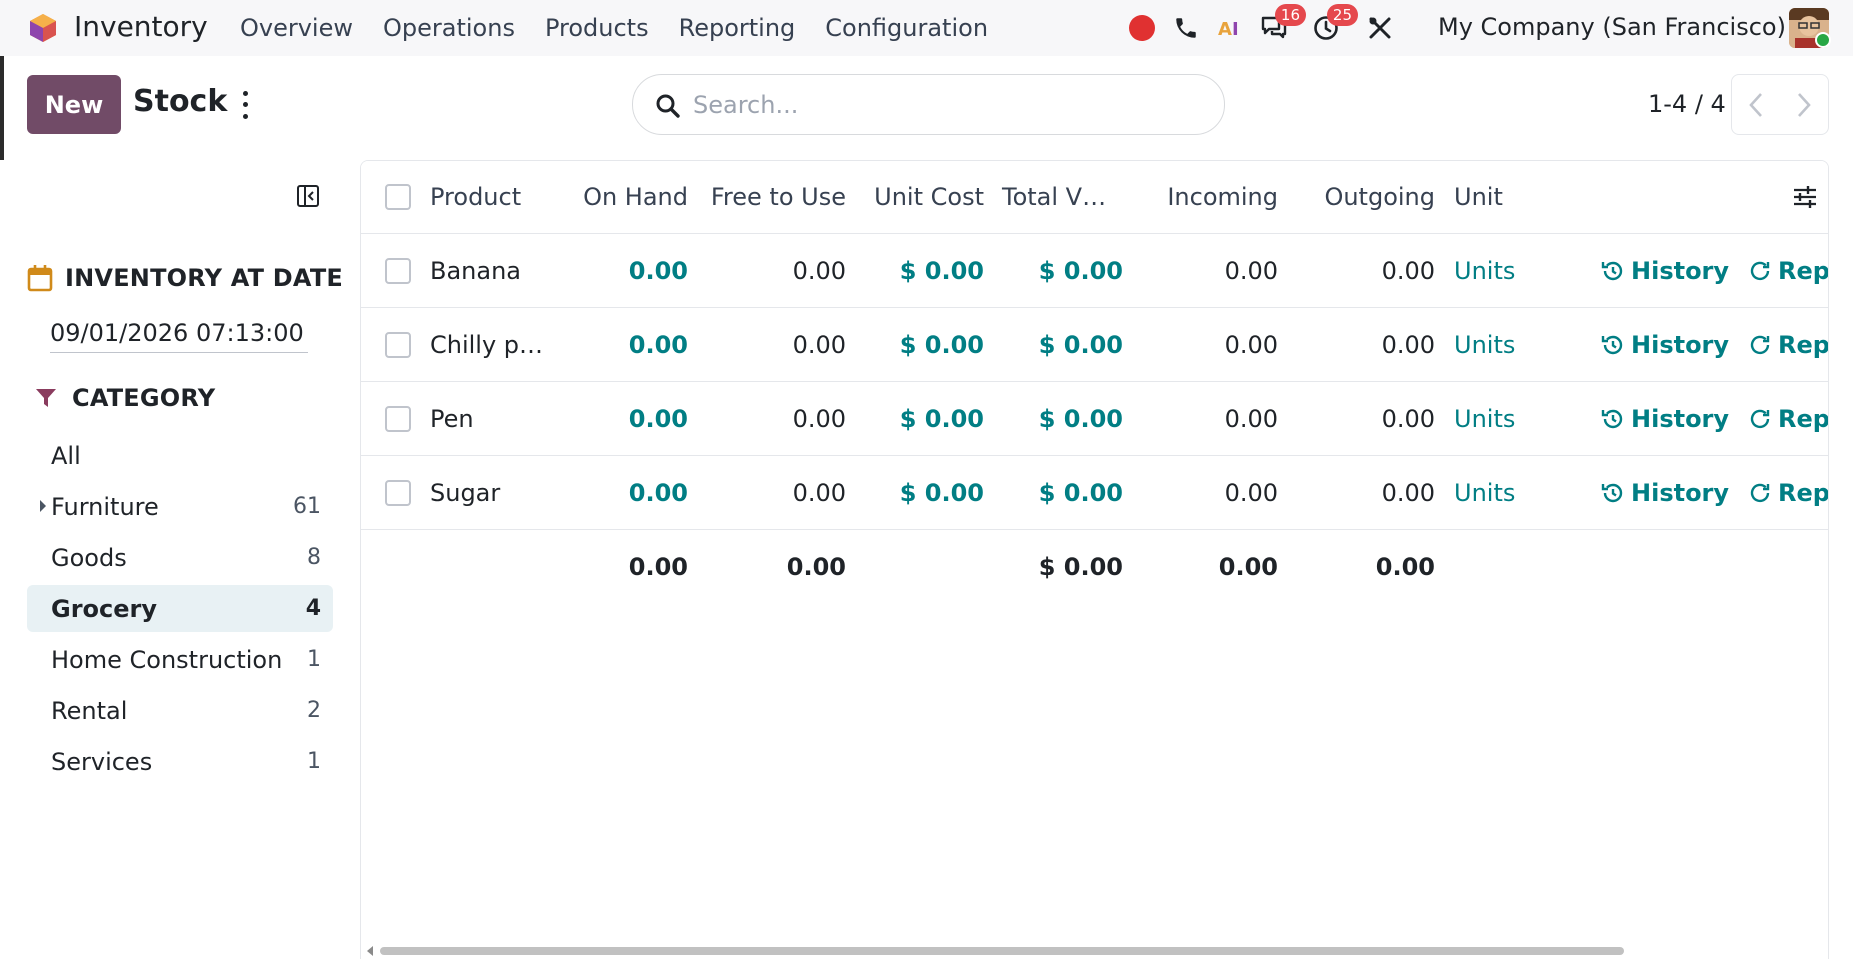 Image resolution: width=1853 pixels, height=959 pixels. Describe the element at coordinates (204, 278) in the screenshot. I see `inventory-at-date-title: INVENTORY AT DATE` at that location.